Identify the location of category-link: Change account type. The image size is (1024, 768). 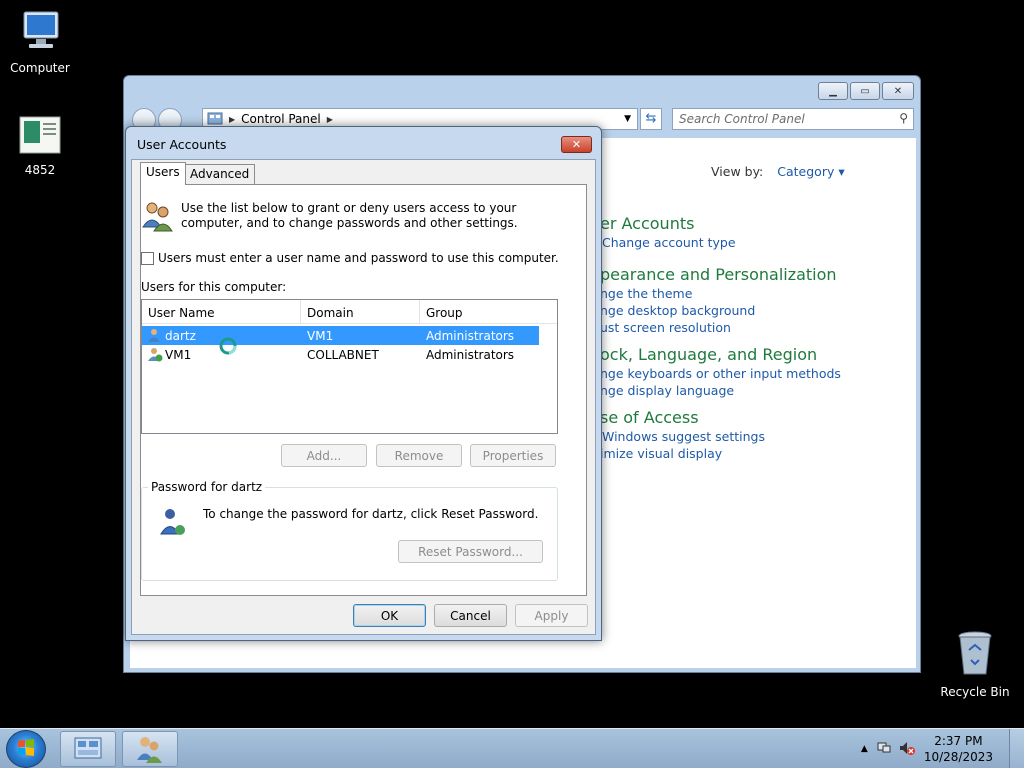
(669, 242).